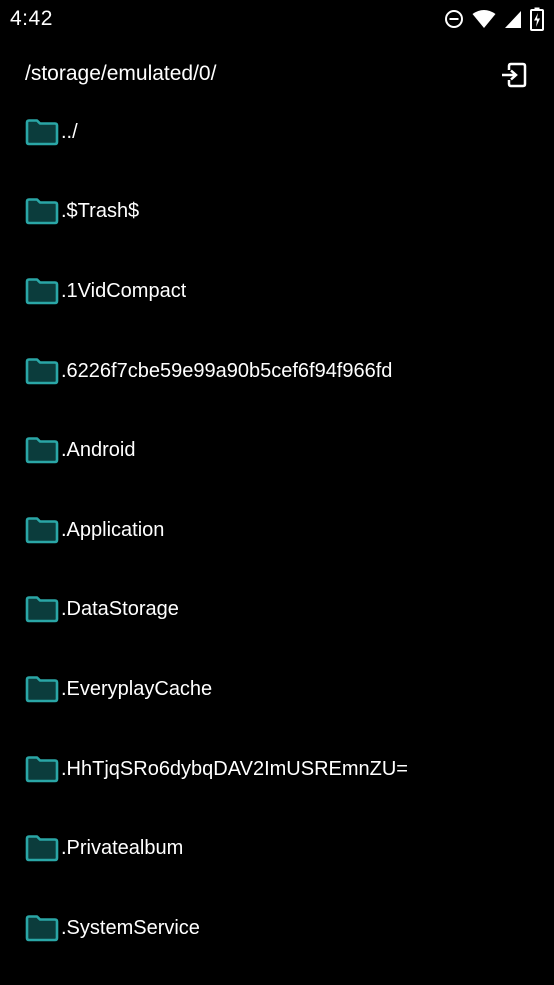 The width and height of the screenshot is (554, 985). I want to click on file-name: .Privatealbum, so click(122, 848).